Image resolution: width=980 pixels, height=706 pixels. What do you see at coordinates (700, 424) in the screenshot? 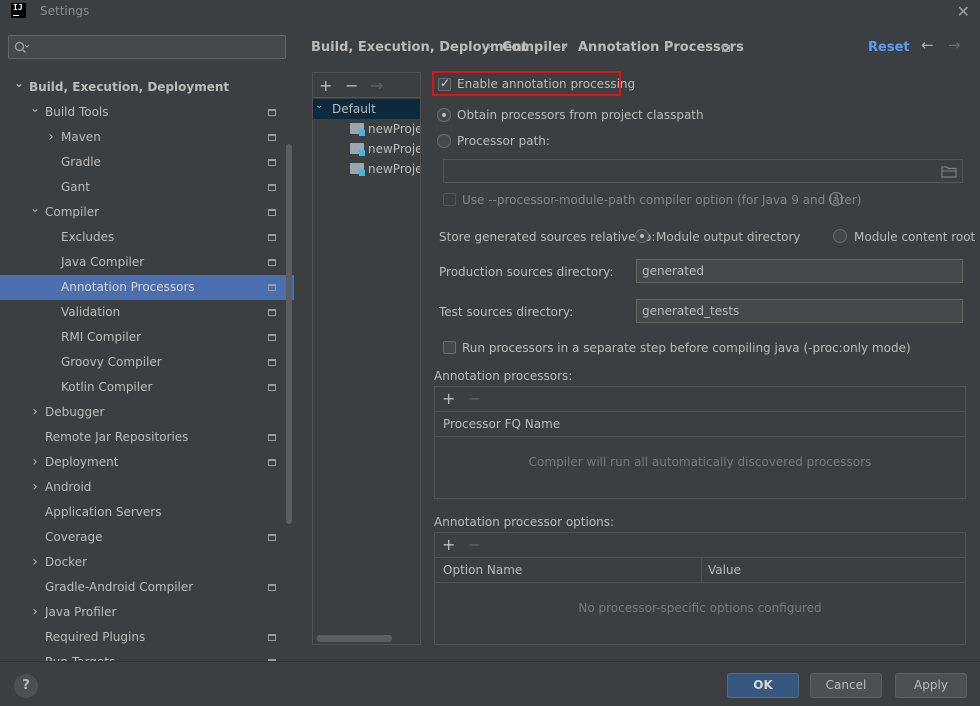
I see `processor-fq-name-header: Processor FQ Name` at bounding box center [700, 424].